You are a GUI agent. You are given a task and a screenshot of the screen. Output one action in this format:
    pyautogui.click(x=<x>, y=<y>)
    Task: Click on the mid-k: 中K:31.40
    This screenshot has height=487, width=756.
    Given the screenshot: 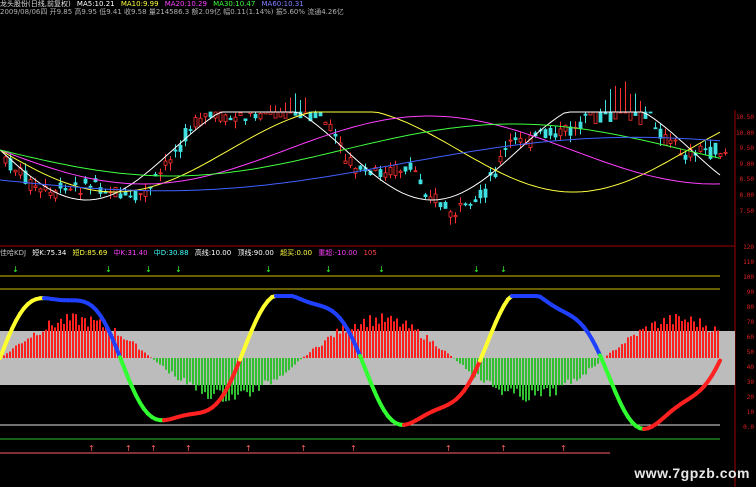 What is the action you would take?
    pyautogui.click(x=130, y=253)
    